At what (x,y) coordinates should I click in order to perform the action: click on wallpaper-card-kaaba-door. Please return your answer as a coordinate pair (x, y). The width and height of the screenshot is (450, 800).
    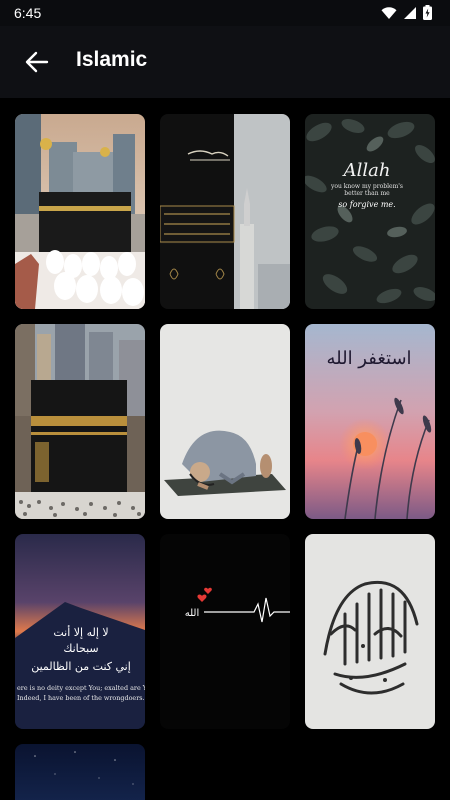
    Looking at the image, I should click on (225, 211).